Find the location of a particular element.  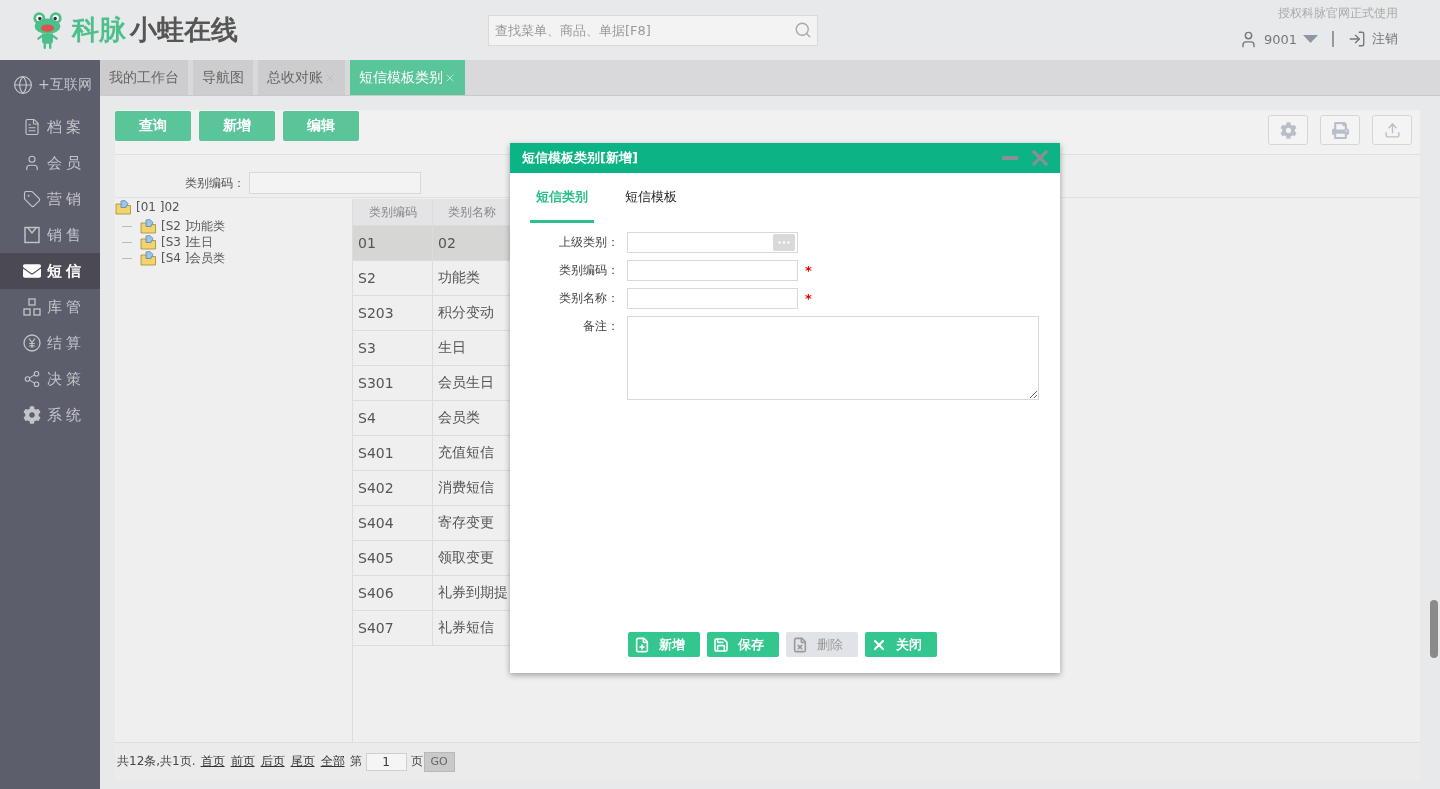

tab: 我的工作台 is located at coordinates (144, 77).